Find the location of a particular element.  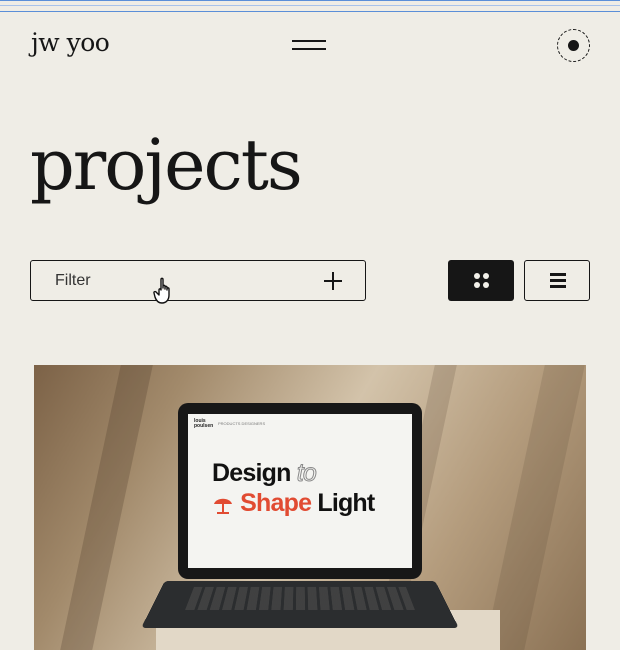

headline-word-shape: Shape is located at coordinates (276, 503).